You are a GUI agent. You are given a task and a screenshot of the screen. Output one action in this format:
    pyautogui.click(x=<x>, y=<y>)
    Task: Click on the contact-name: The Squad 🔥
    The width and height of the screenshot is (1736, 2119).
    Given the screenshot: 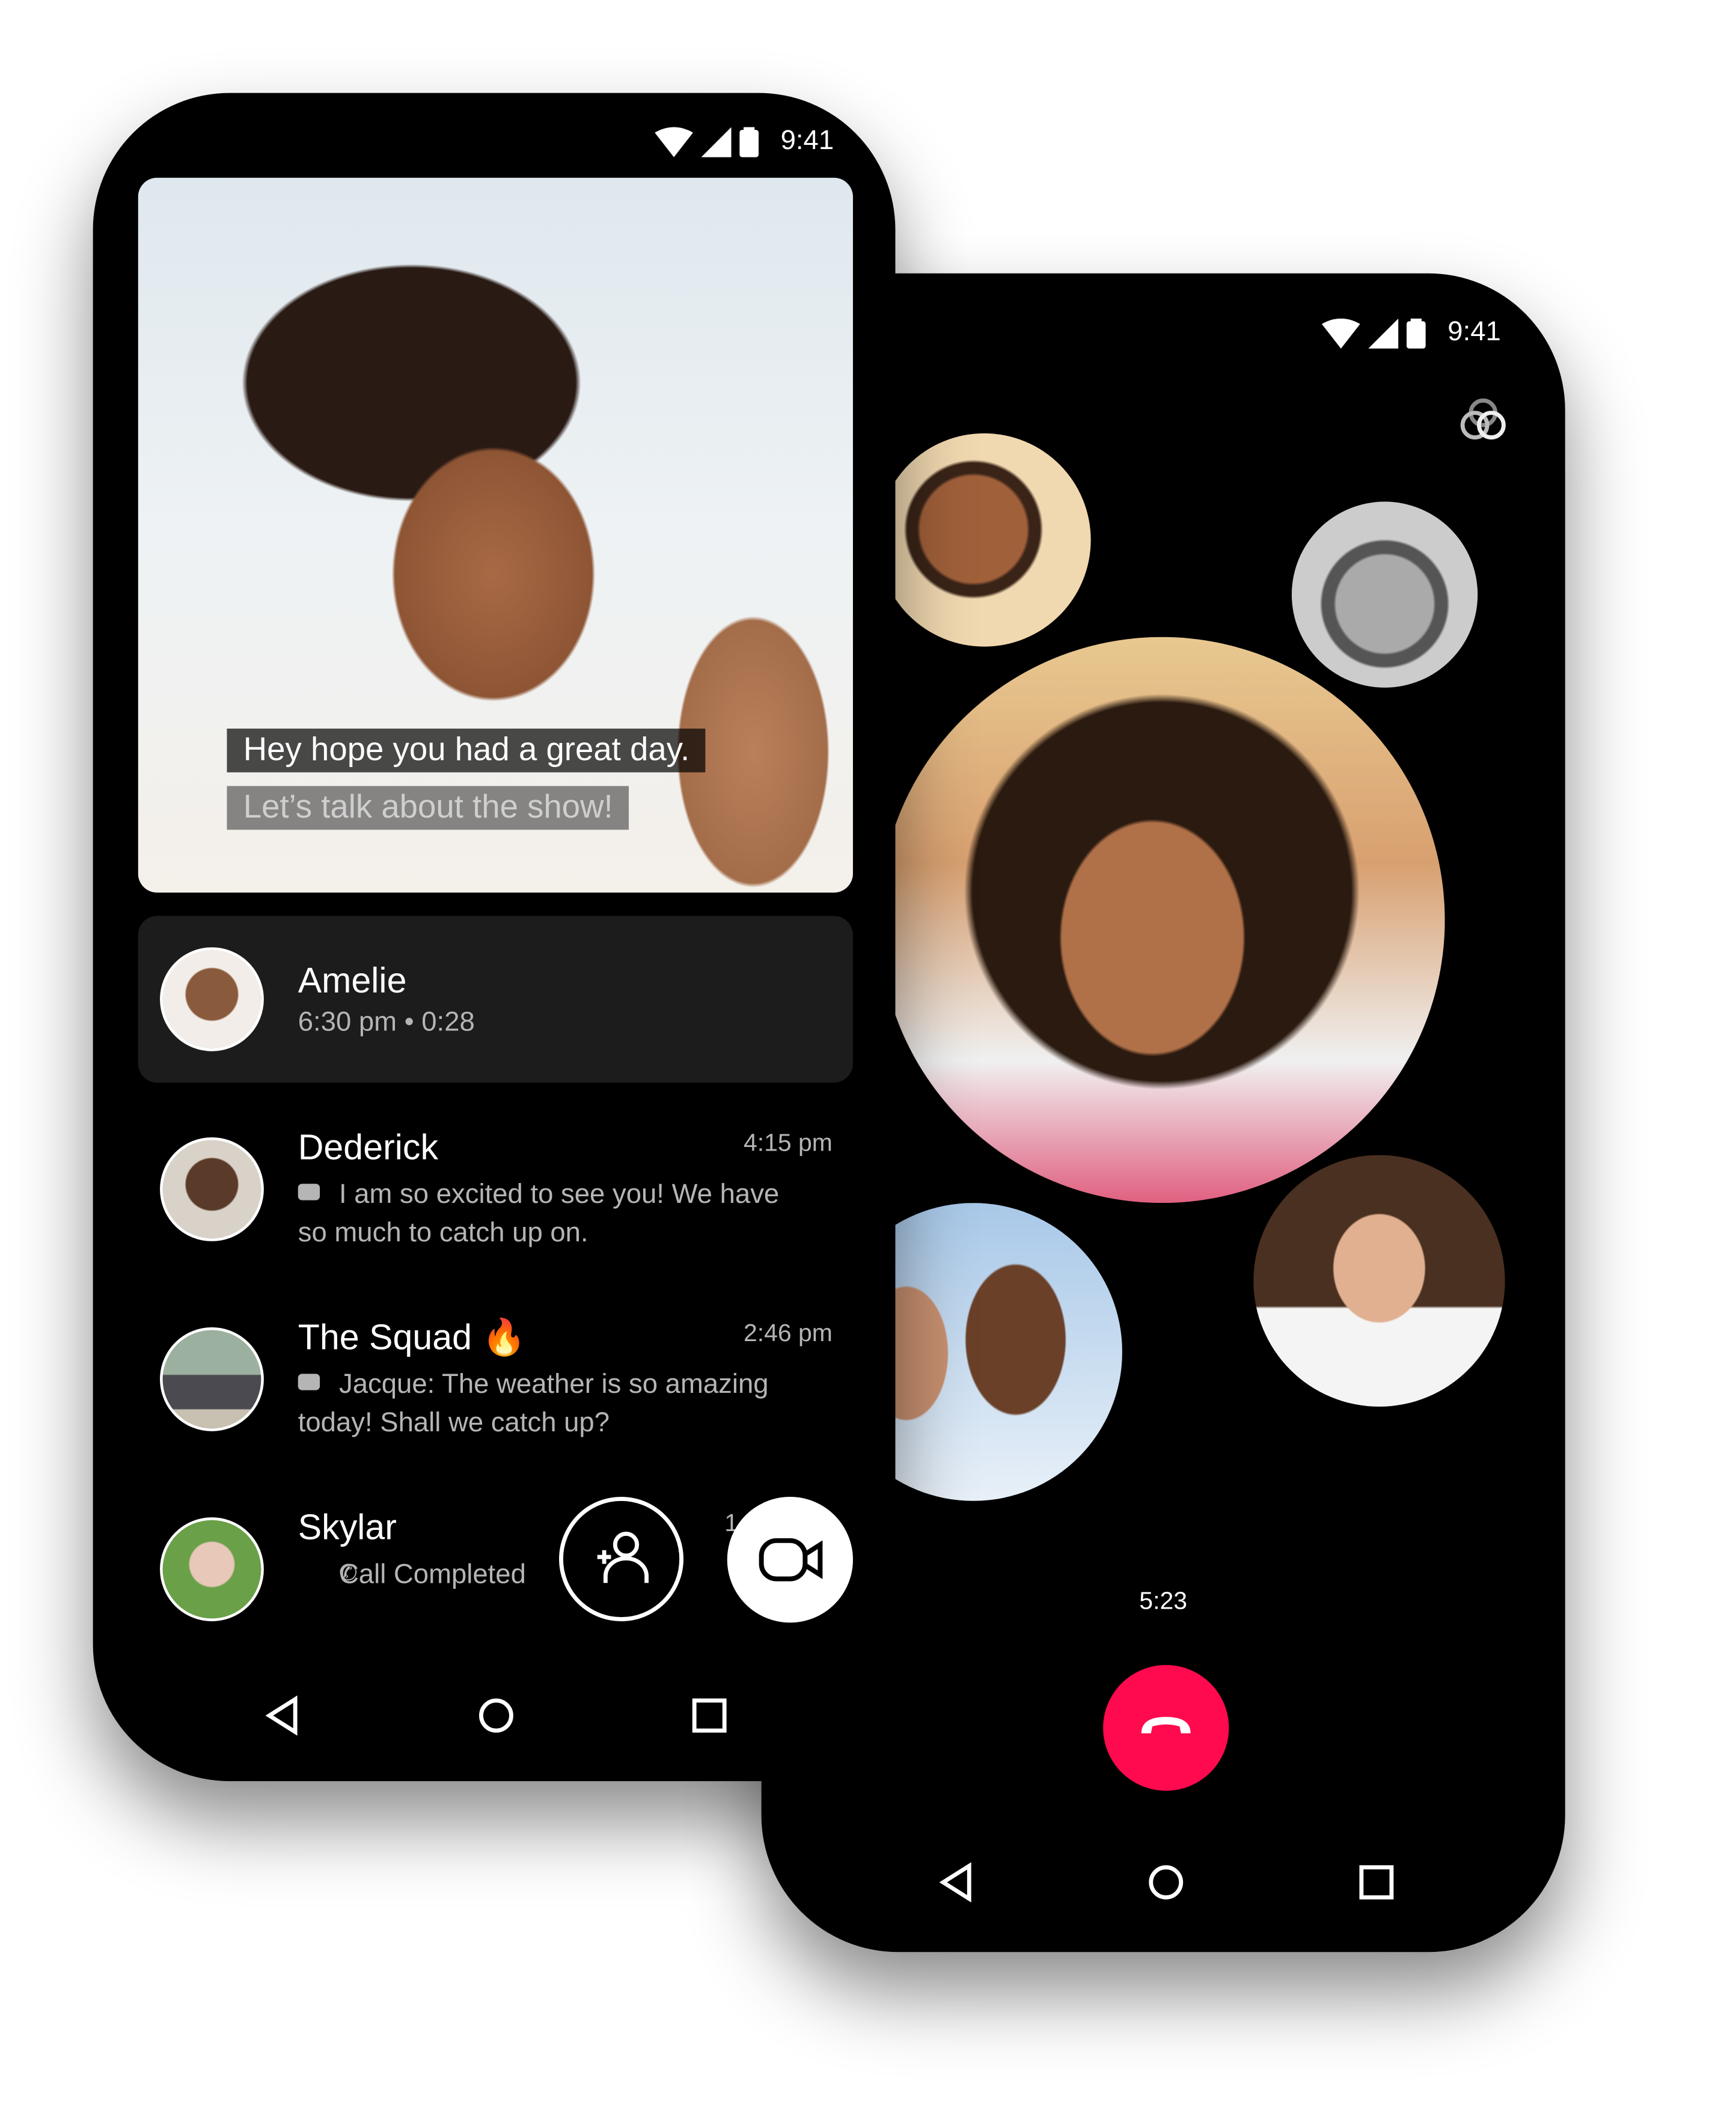 What is the action you would take?
    pyautogui.click(x=412, y=1337)
    